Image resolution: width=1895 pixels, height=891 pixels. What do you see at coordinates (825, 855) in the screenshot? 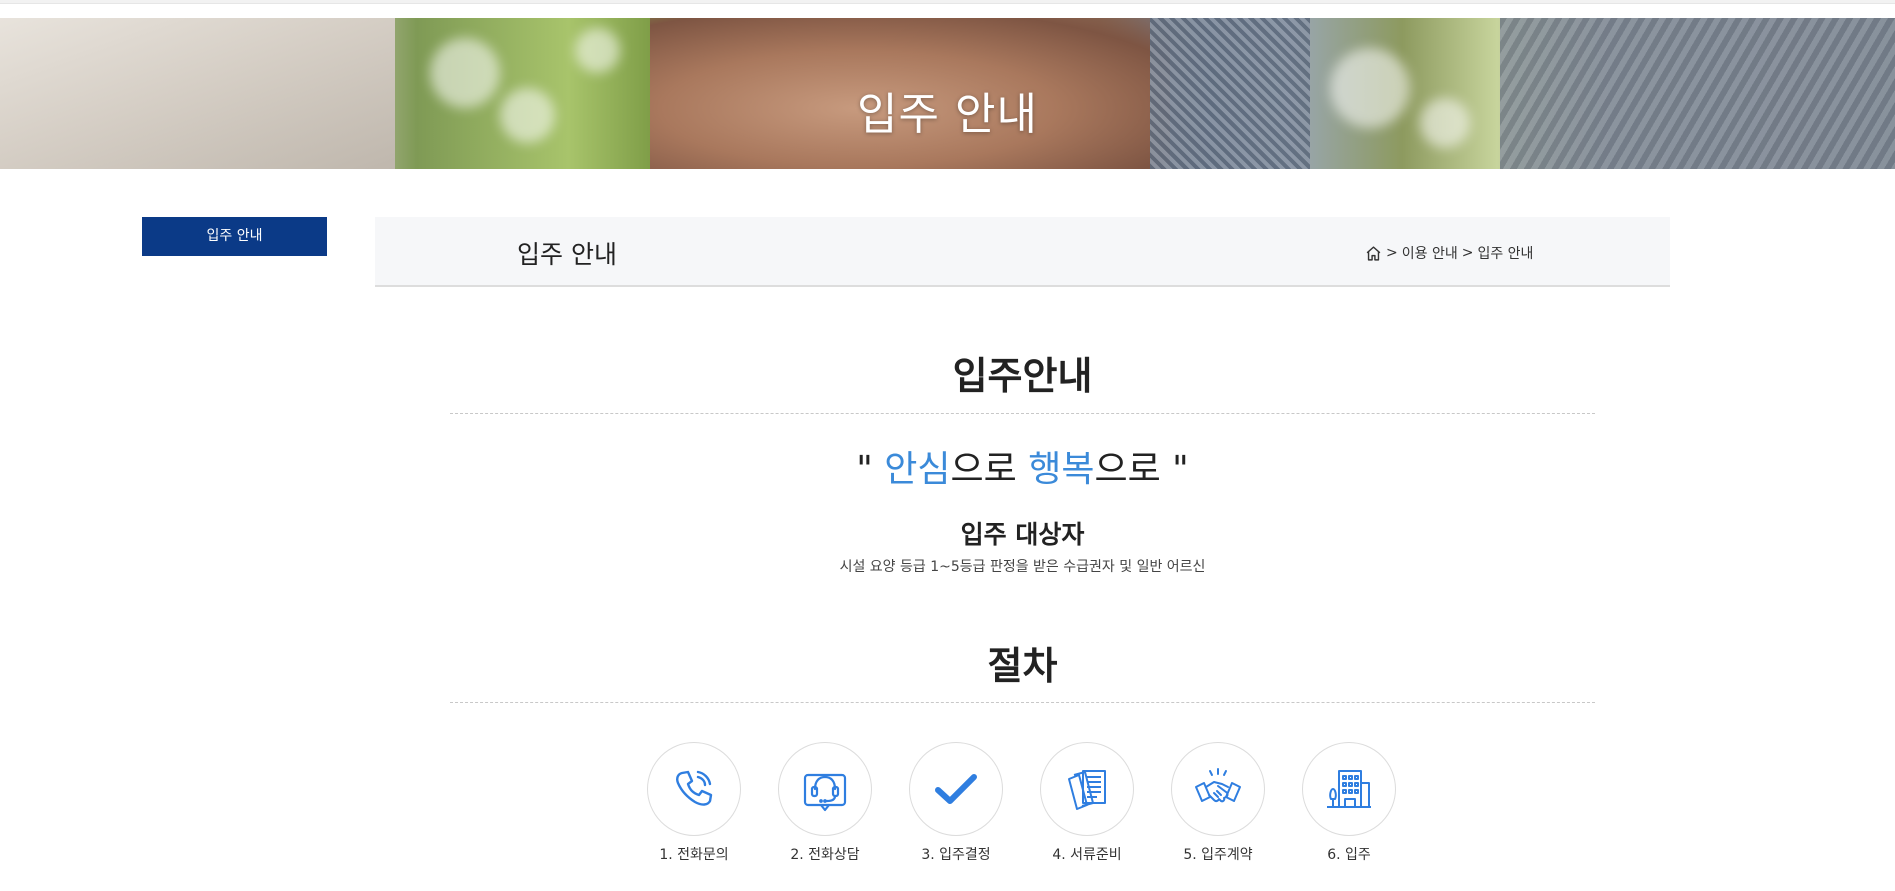
I see `step-label: 2. 전화상담` at bounding box center [825, 855].